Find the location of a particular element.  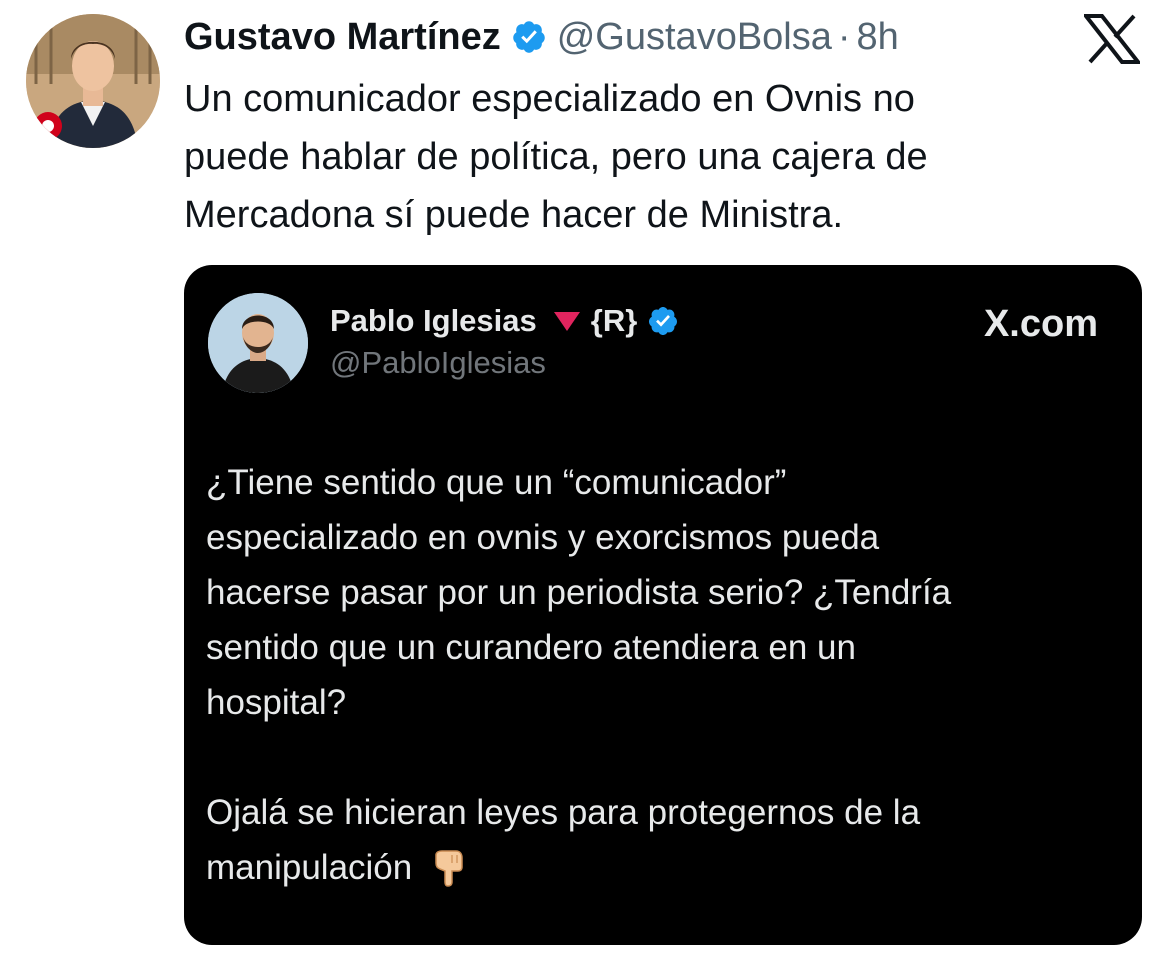

embedded-author-handle: @PabloIglesias is located at coordinates (438, 362).